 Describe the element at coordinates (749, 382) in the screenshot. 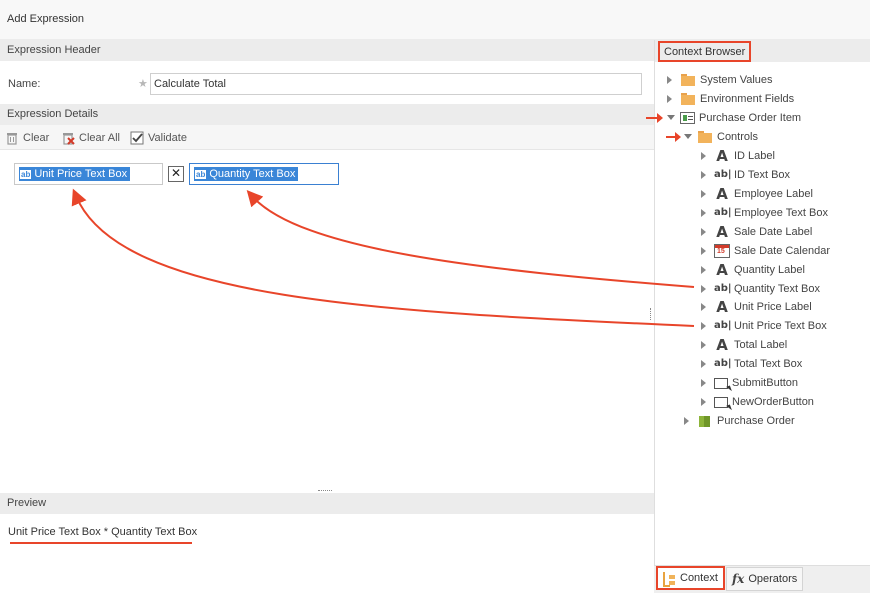

I see `tree-item-submit-button: SubmitButton` at that location.